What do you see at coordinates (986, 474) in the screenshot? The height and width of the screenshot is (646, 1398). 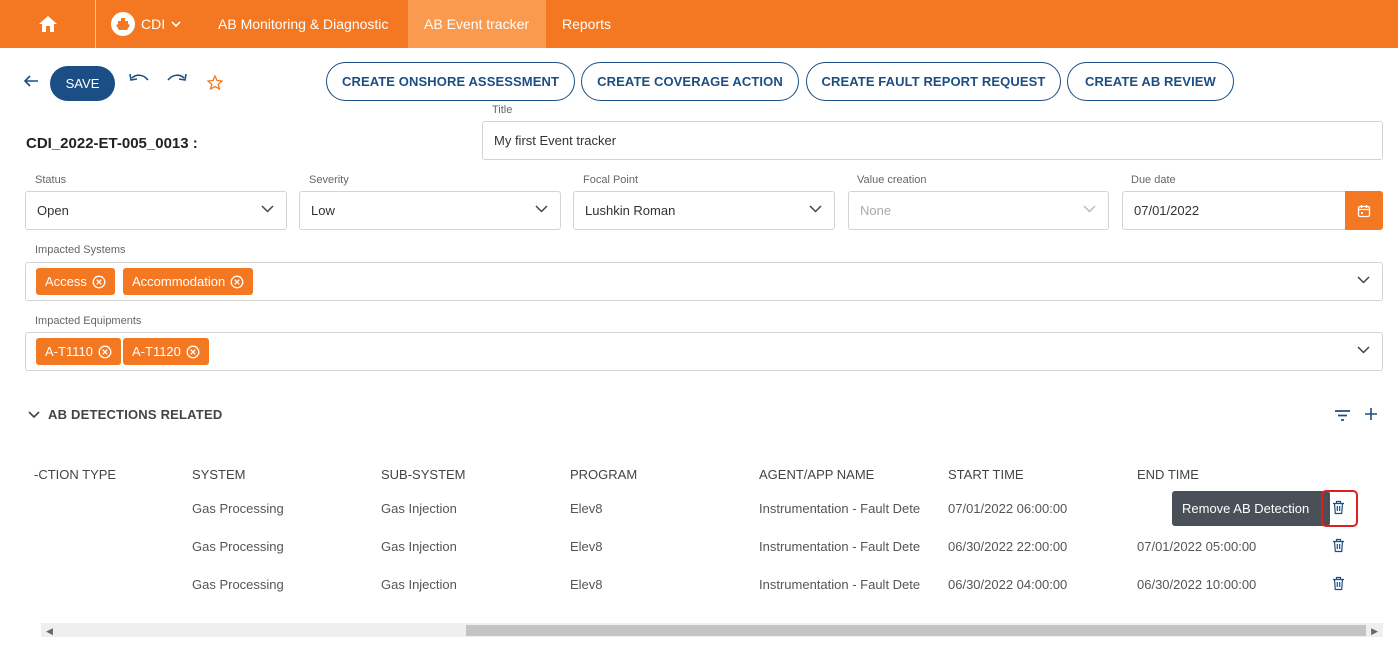 I see `col-start-time: START TIME` at bounding box center [986, 474].